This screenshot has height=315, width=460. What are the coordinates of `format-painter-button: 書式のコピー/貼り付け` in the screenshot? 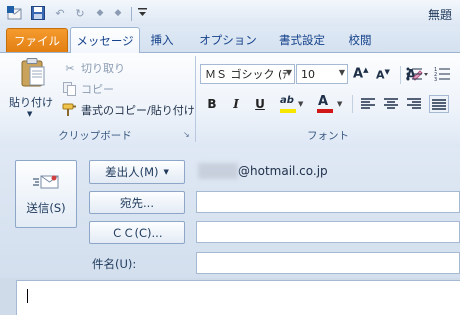 It's located at (128, 110).